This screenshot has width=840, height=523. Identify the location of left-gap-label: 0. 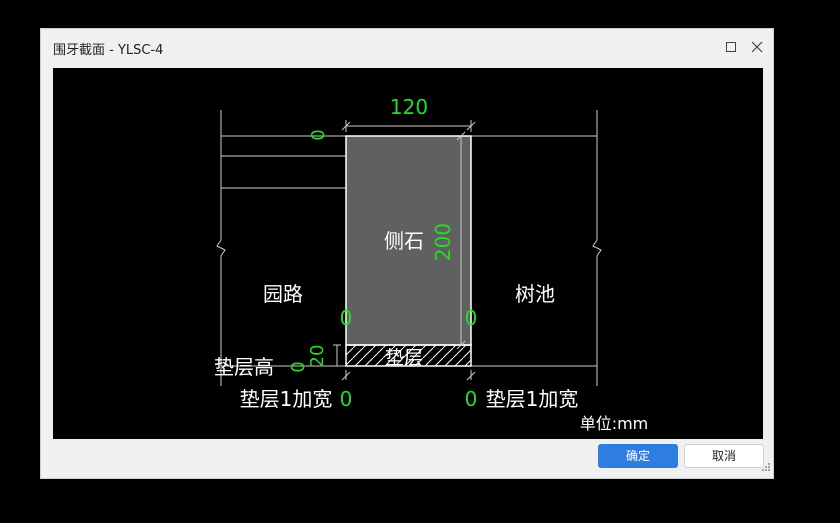
(346, 318).